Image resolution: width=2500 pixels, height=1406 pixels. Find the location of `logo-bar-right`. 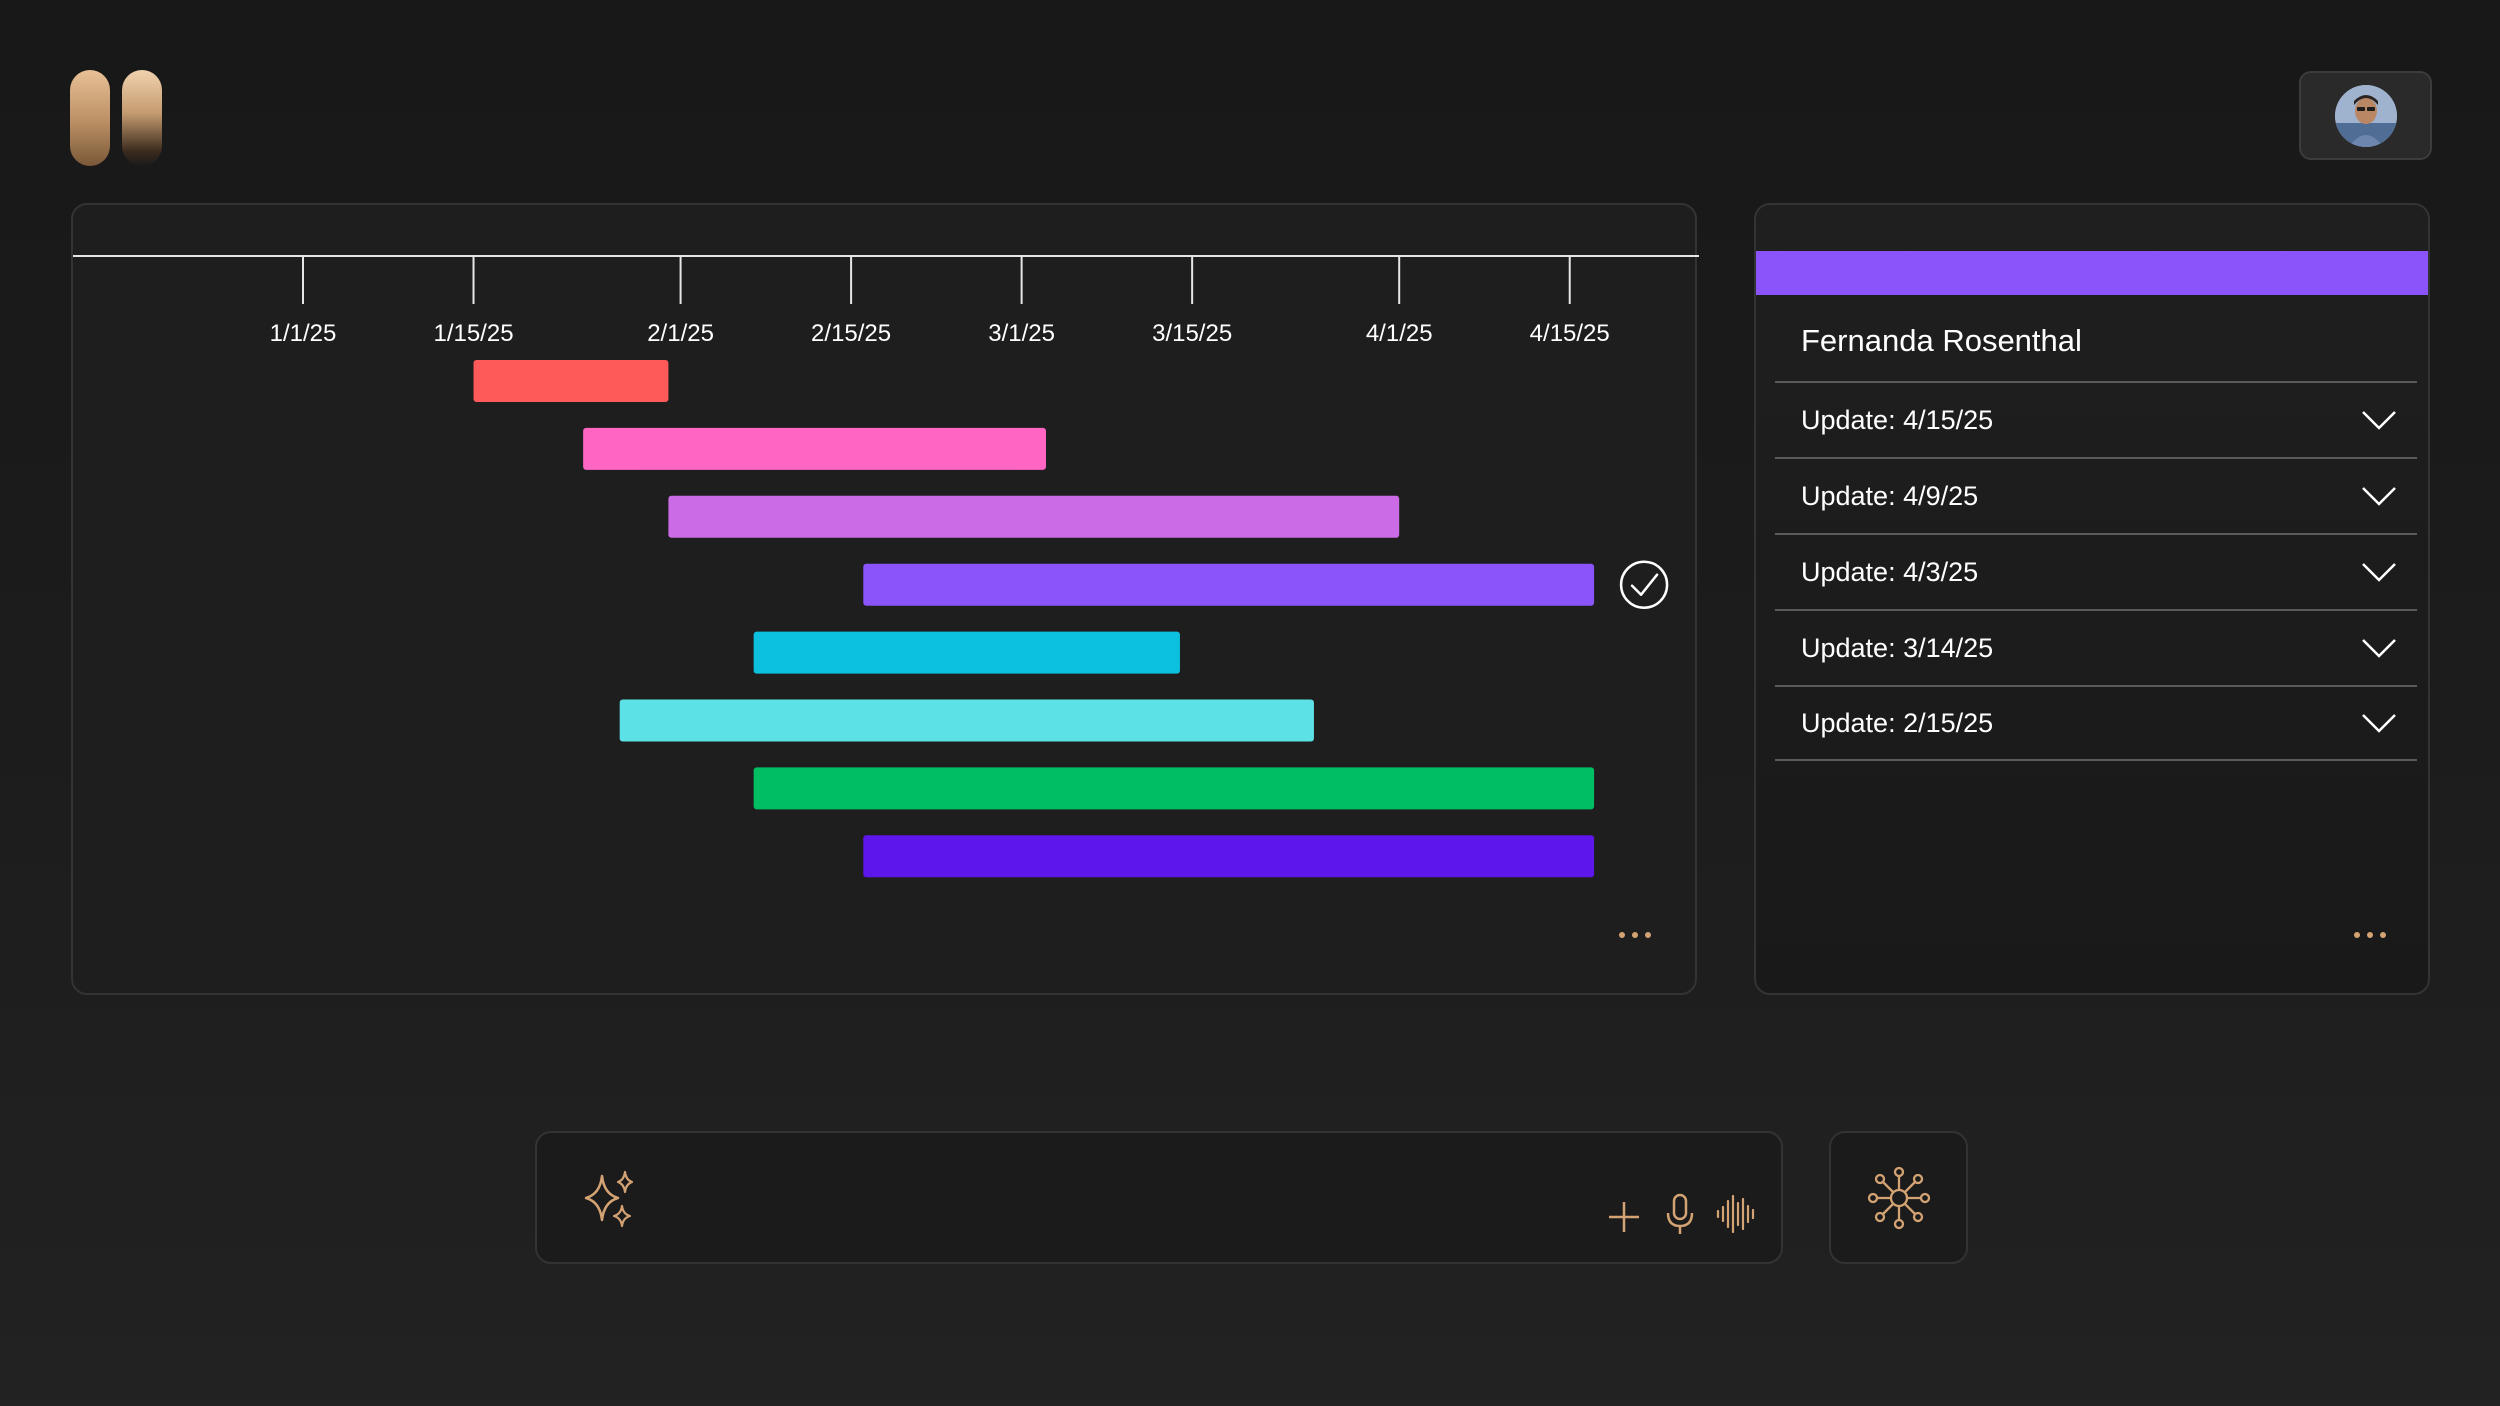

logo-bar-right is located at coordinates (142, 118).